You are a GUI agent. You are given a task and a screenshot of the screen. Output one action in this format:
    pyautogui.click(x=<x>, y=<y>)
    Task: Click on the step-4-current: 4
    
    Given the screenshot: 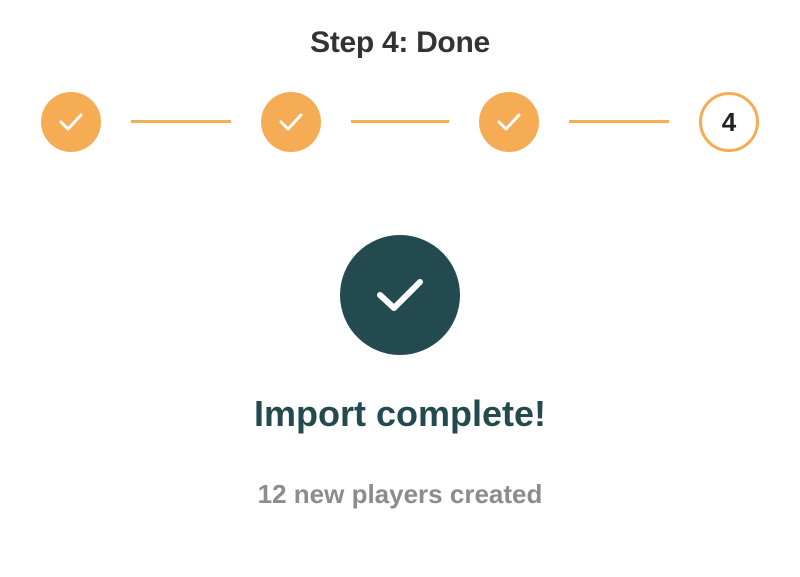 What is the action you would take?
    pyautogui.click(x=729, y=122)
    